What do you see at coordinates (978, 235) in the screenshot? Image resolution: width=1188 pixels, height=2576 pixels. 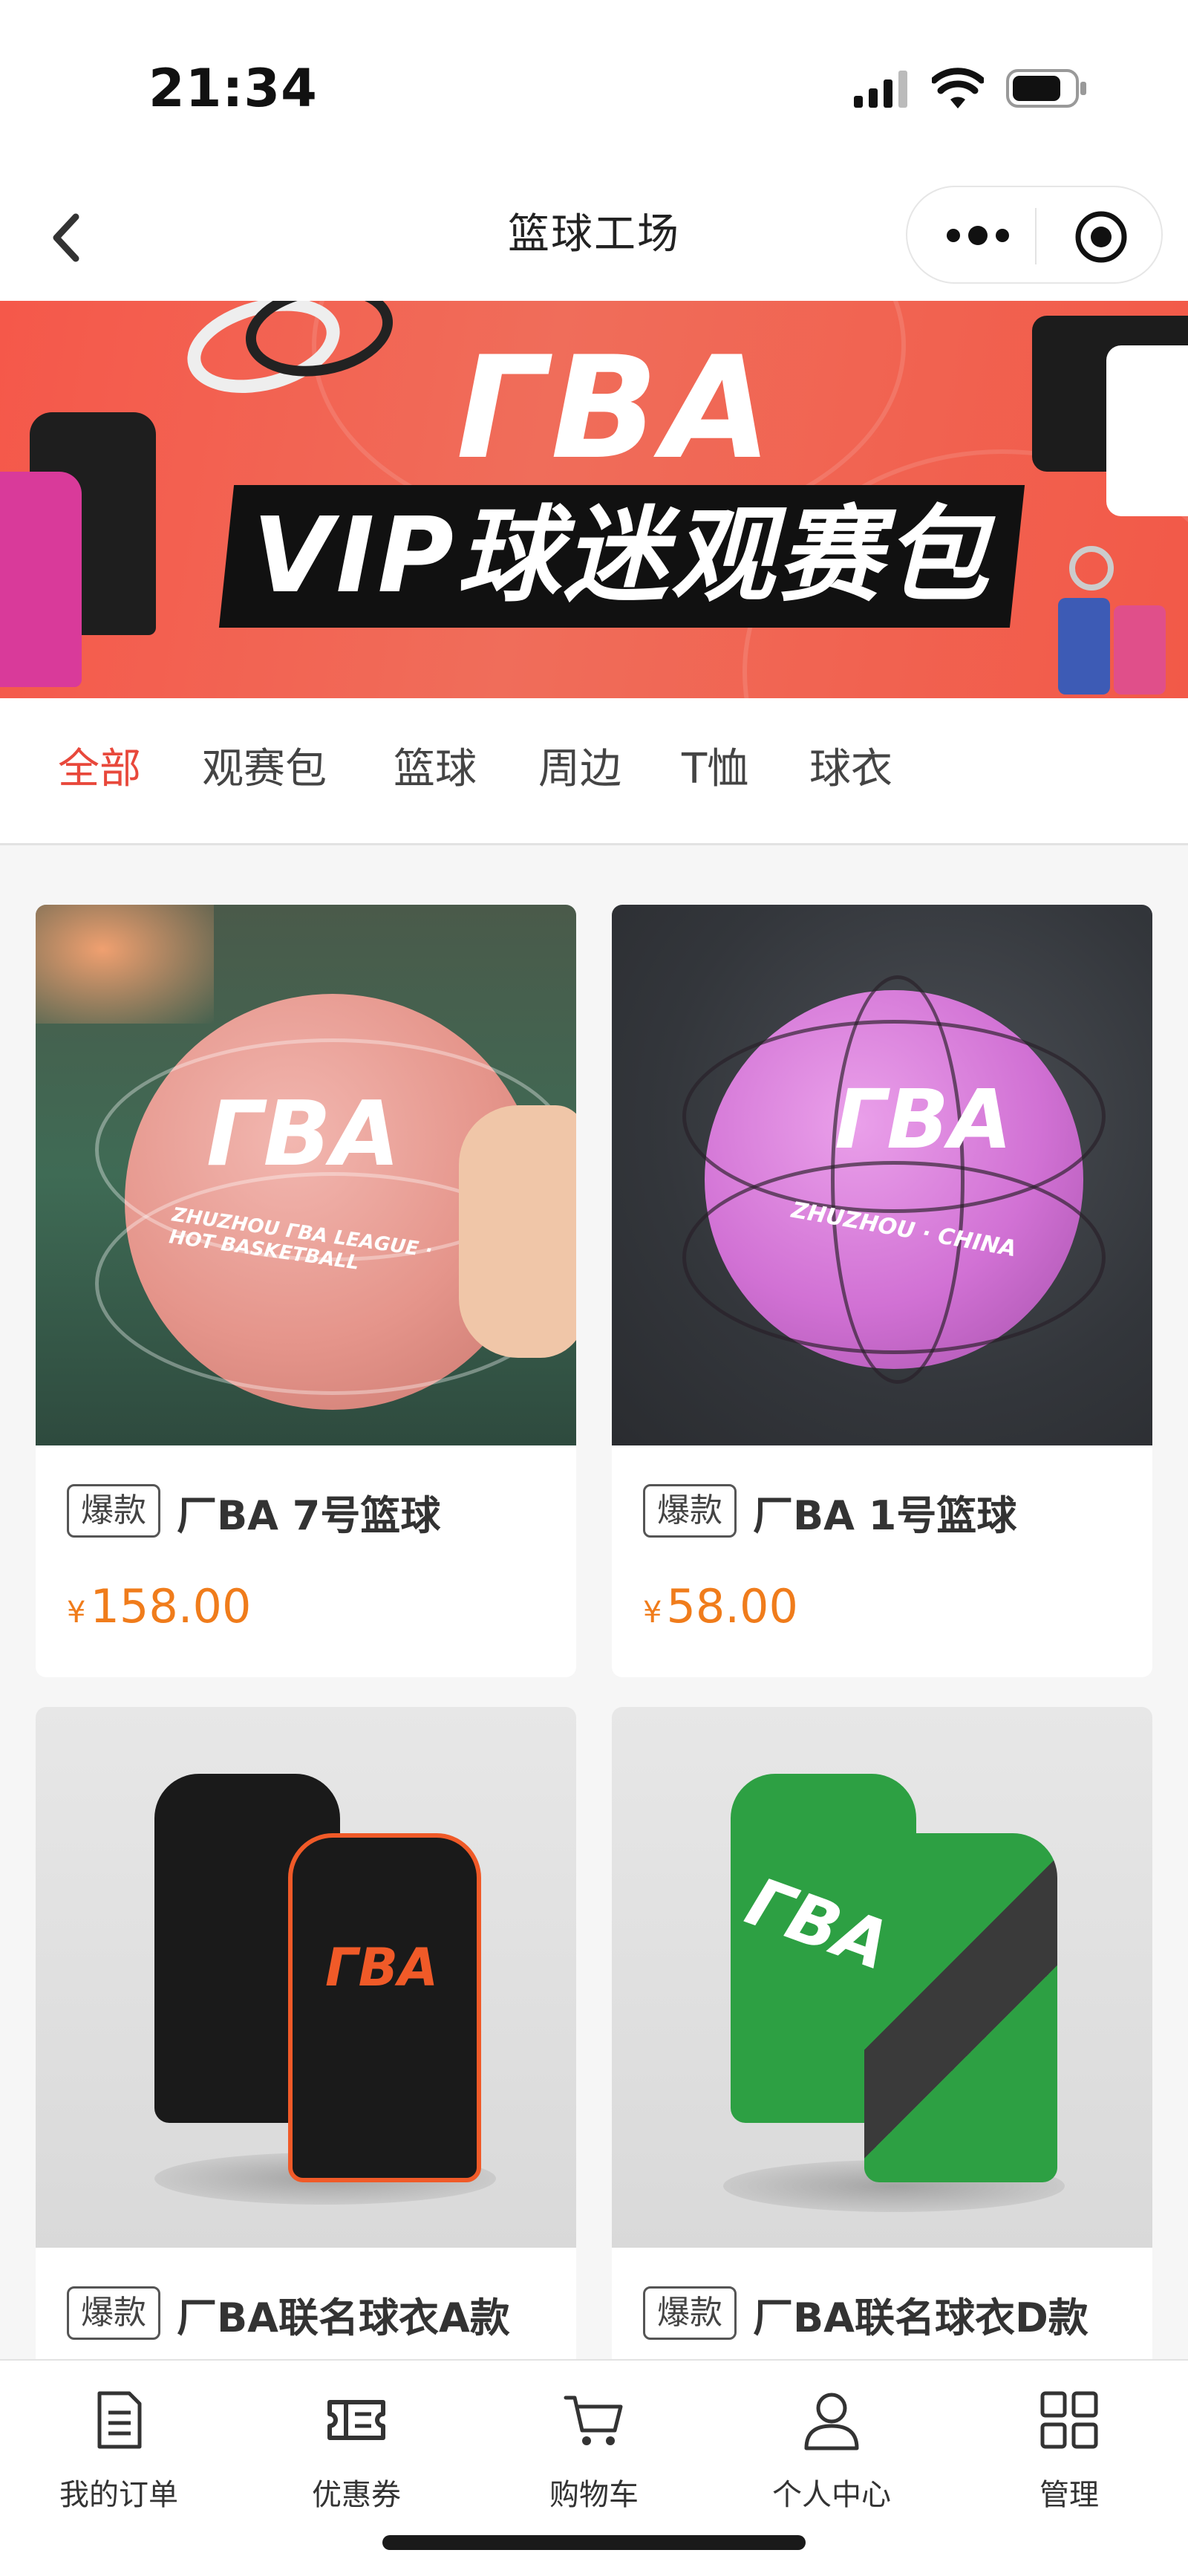 I see `more-options-icon` at bounding box center [978, 235].